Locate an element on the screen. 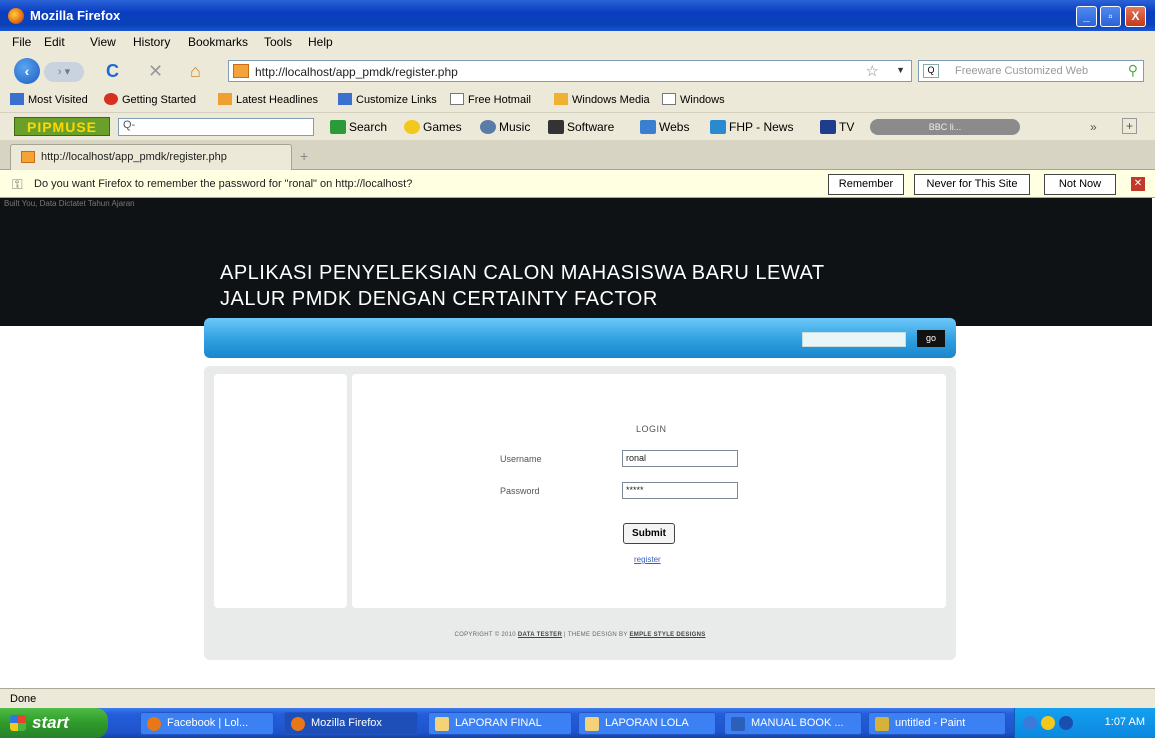 This screenshot has width=1155, height=738. footer-link-data-tester: DATA TESTER is located at coordinates (540, 635).